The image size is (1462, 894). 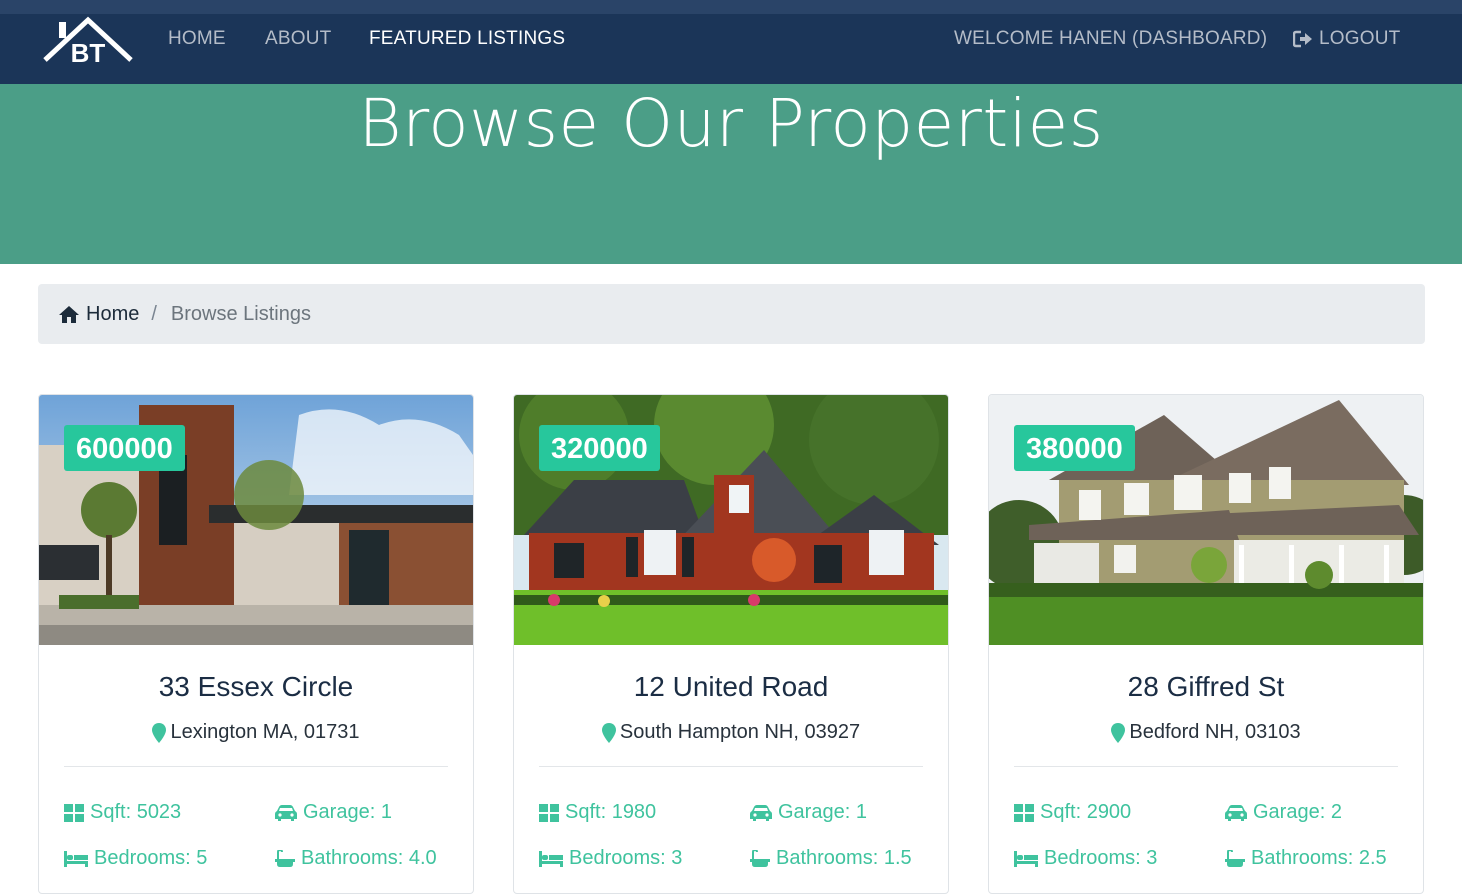 What do you see at coordinates (1319, 858) in the screenshot?
I see `bathrooms-text: Bathrooms: 2.5` at bounding box center [1319, 858].